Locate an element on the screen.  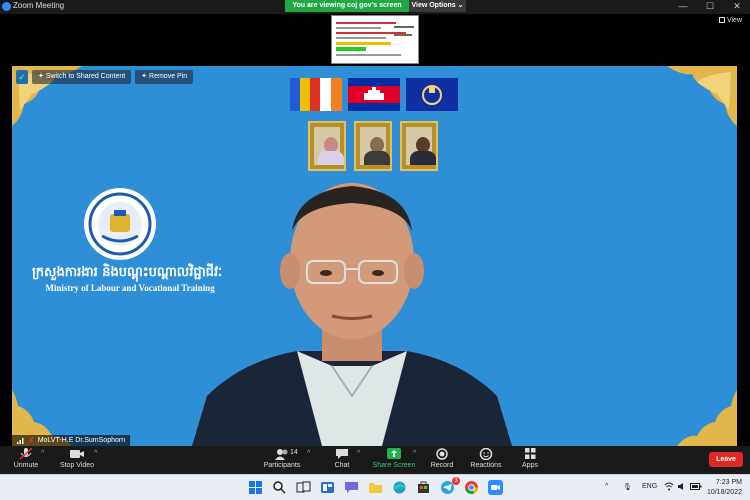
mic-muted-icon is located at coordinates (26, 454).